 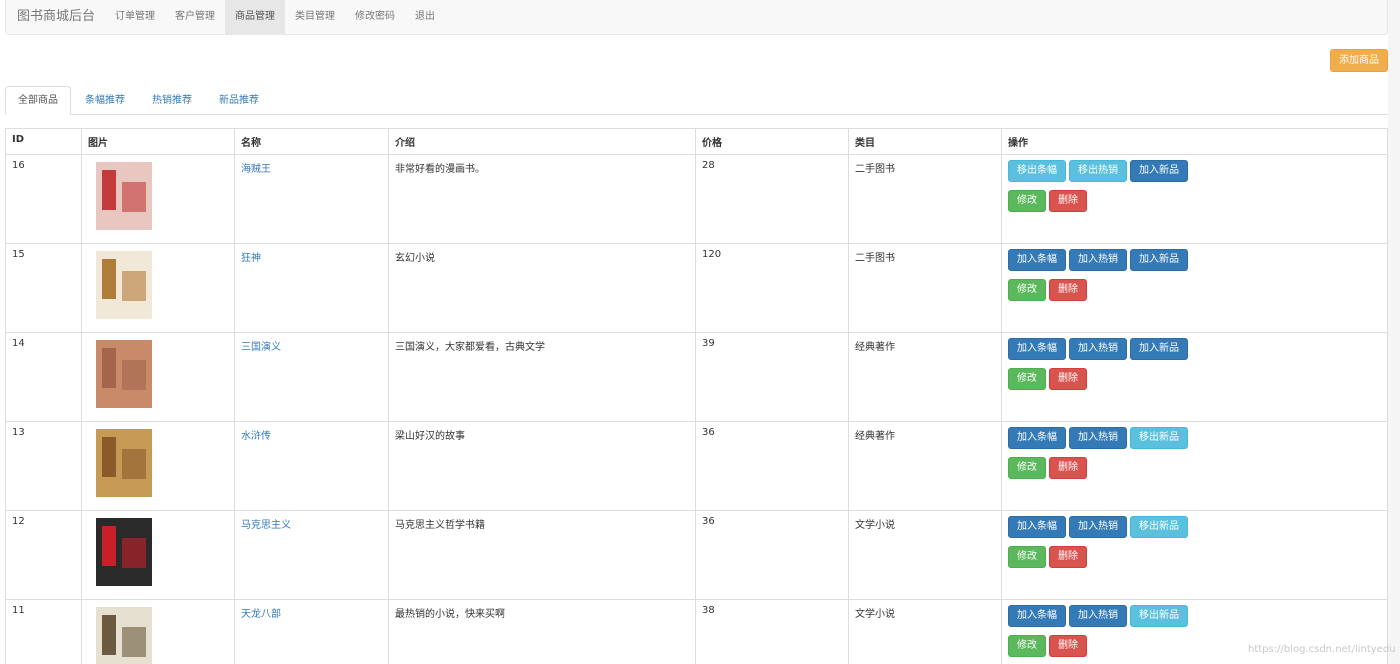 I want to click on product-name-link: 水浒传, so click(x=256, y=436).